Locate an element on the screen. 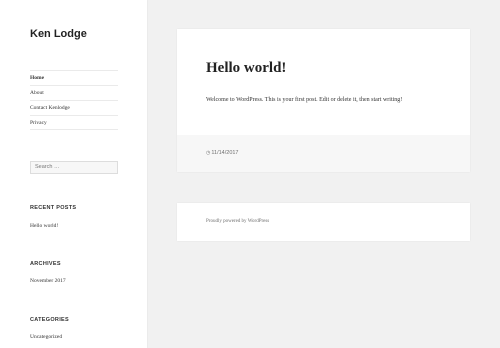  nav-item-contact: Contact Kenlodge is located at coordinates (74, 107).